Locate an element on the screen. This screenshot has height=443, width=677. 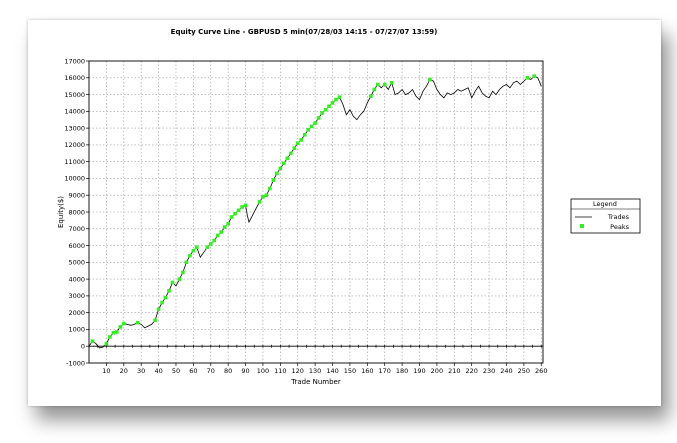
x-tick-label: 60 is located at coordinates (193, 371).